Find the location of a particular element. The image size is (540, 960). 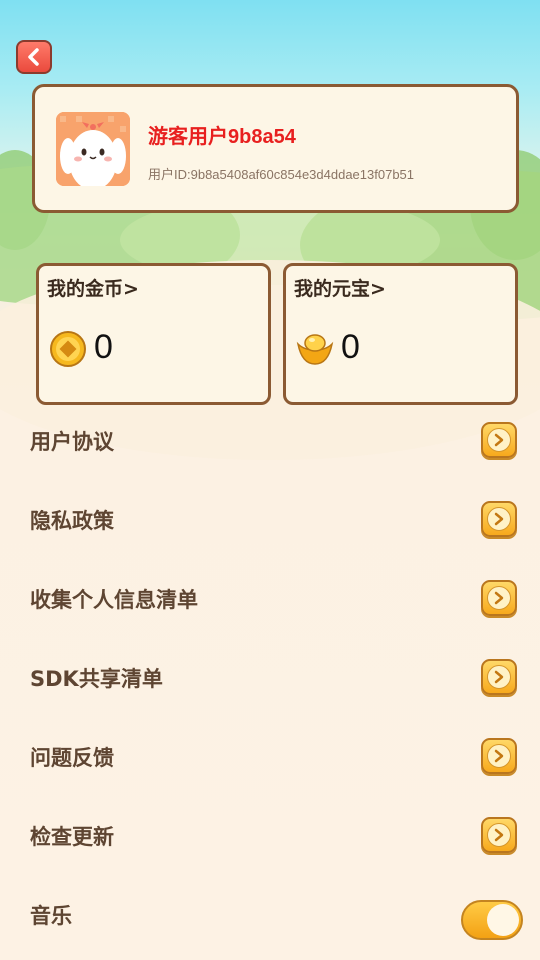

menu-item-label: 收集个人信息清单 is located at coordinates (114, 600).